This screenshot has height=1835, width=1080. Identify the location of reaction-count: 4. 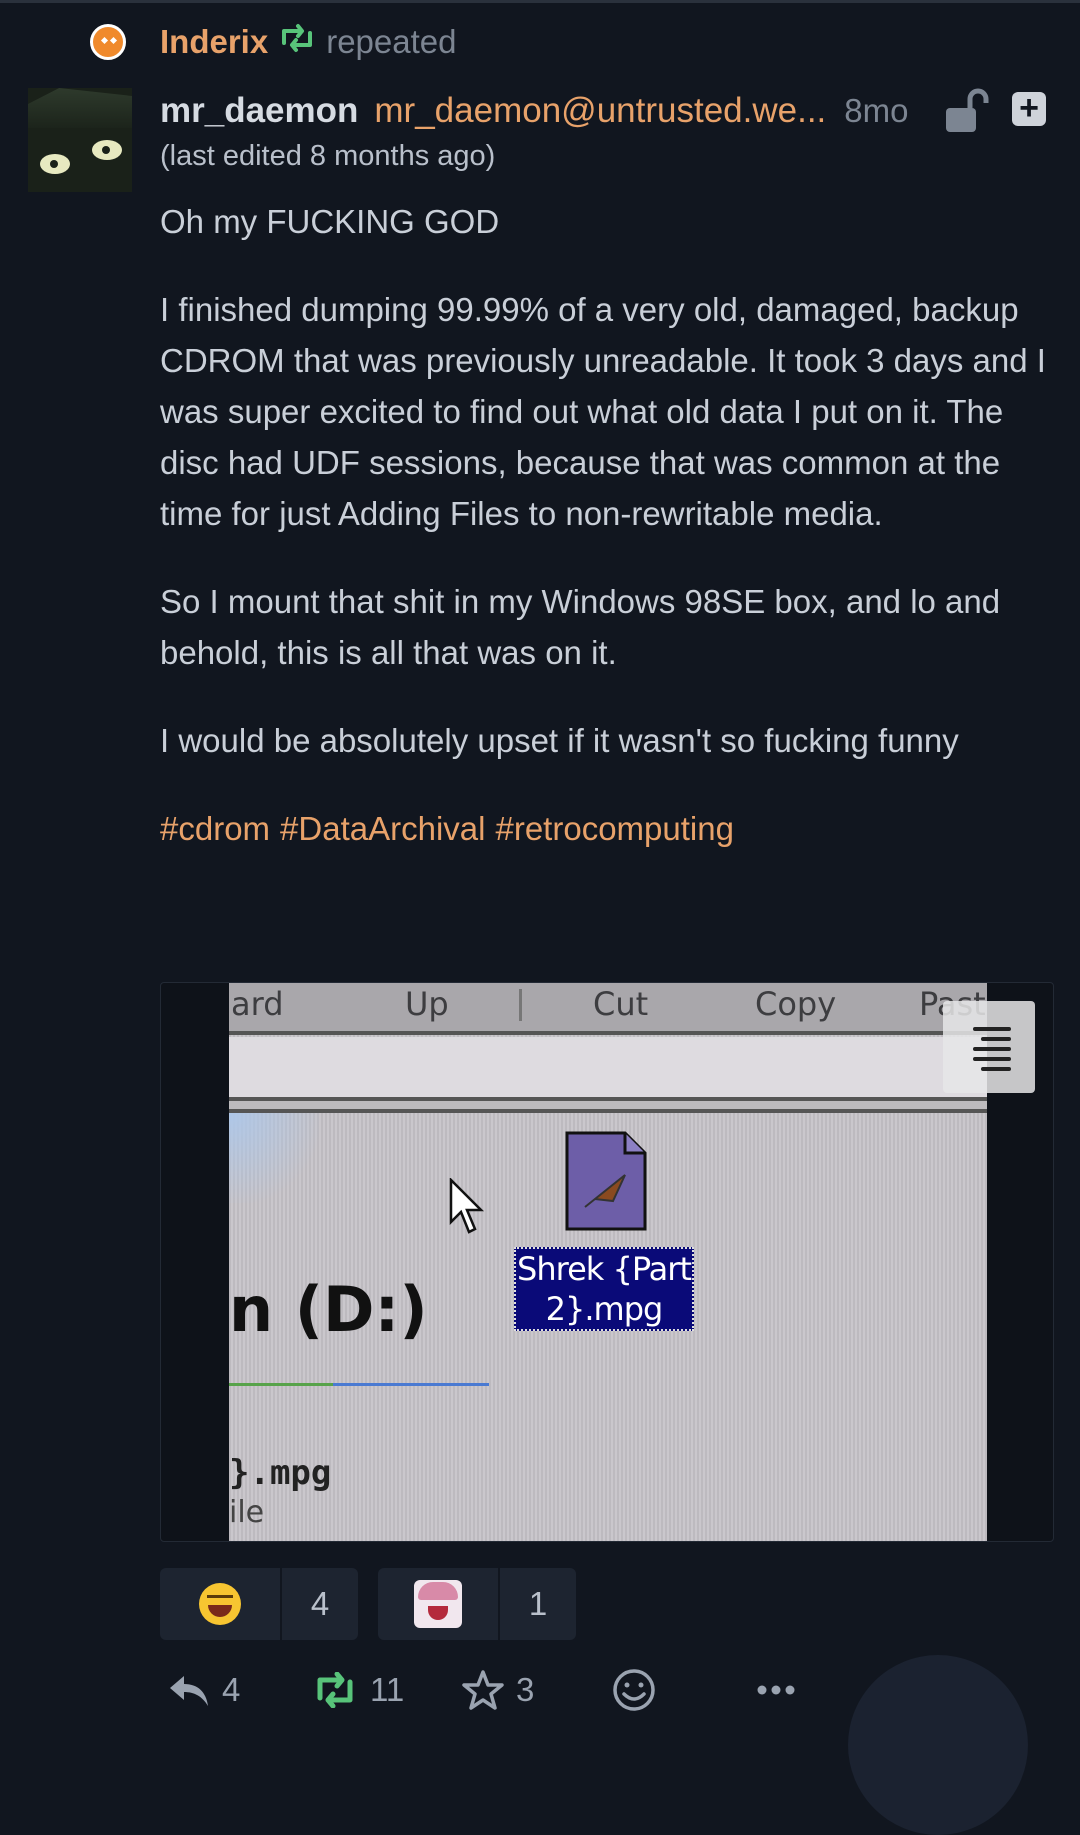
(320, 1603).